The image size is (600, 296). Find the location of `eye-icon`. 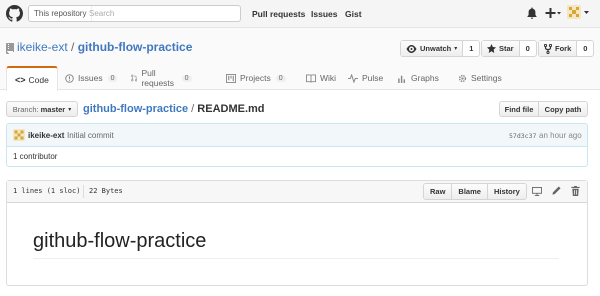

eye-icon is located at coordinates (411, 48).